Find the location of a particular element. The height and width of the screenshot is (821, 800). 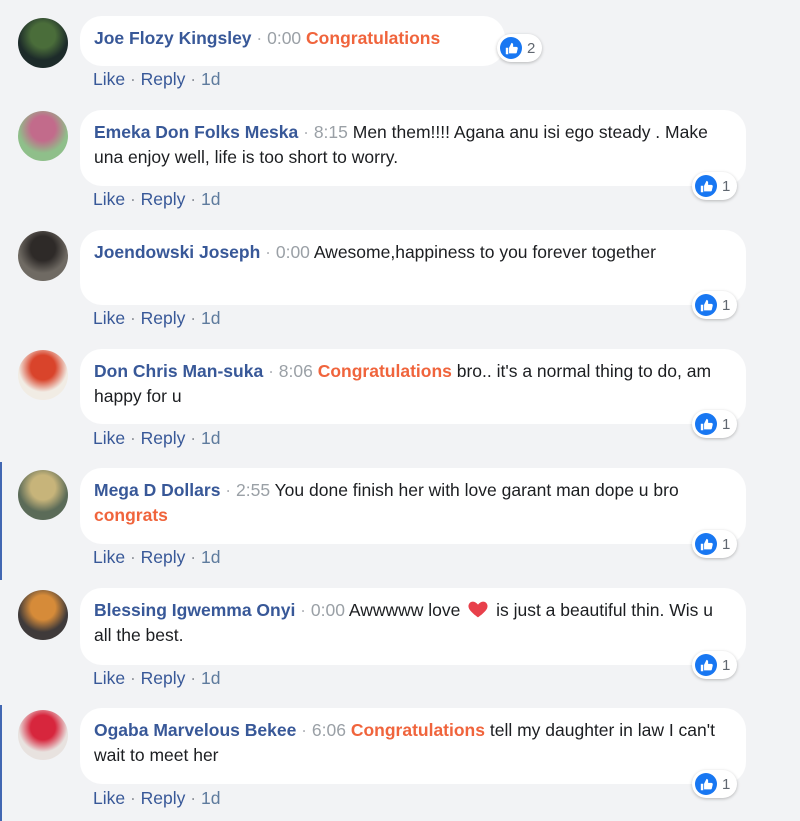

heart-emoji-icon is located at coordinates (478, 609).